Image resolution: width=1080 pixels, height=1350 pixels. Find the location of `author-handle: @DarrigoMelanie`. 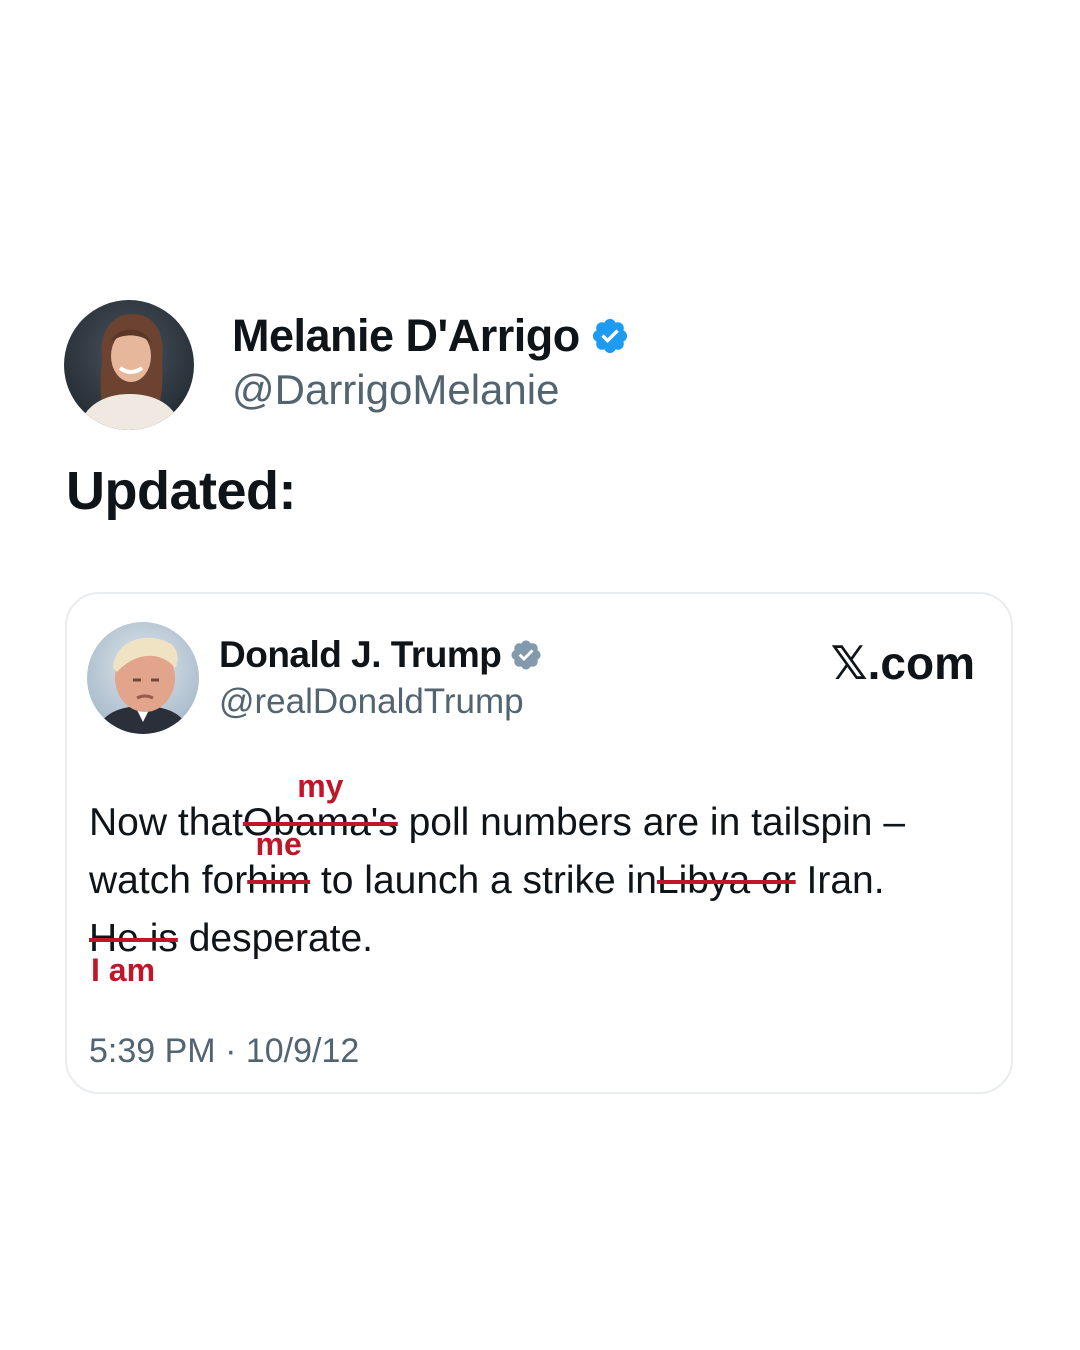

author-handle: @DarrigoMelanie is located at coordinates (395, 390).